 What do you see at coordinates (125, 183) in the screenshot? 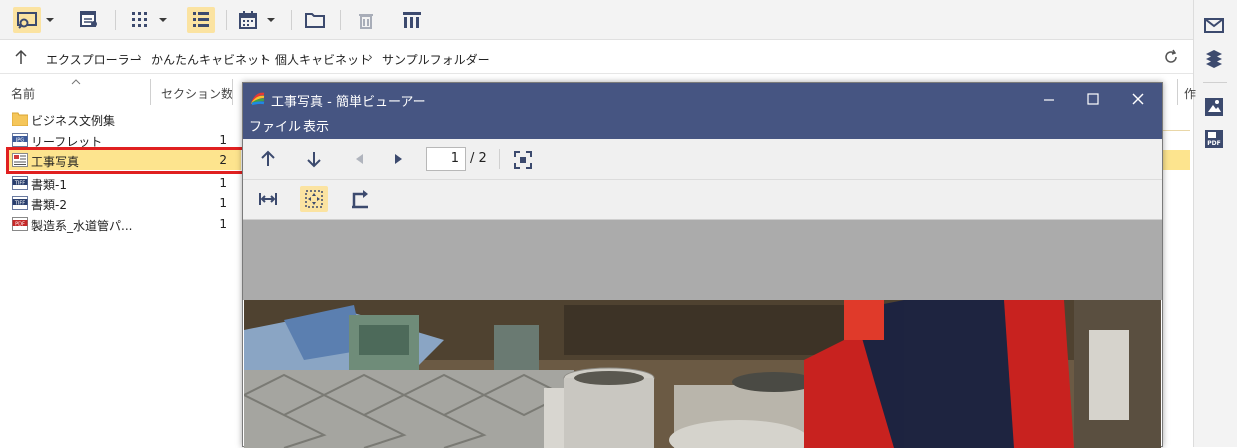
I see `list-item: TIFF 書類-1 1` at bounding box center [125, 183].